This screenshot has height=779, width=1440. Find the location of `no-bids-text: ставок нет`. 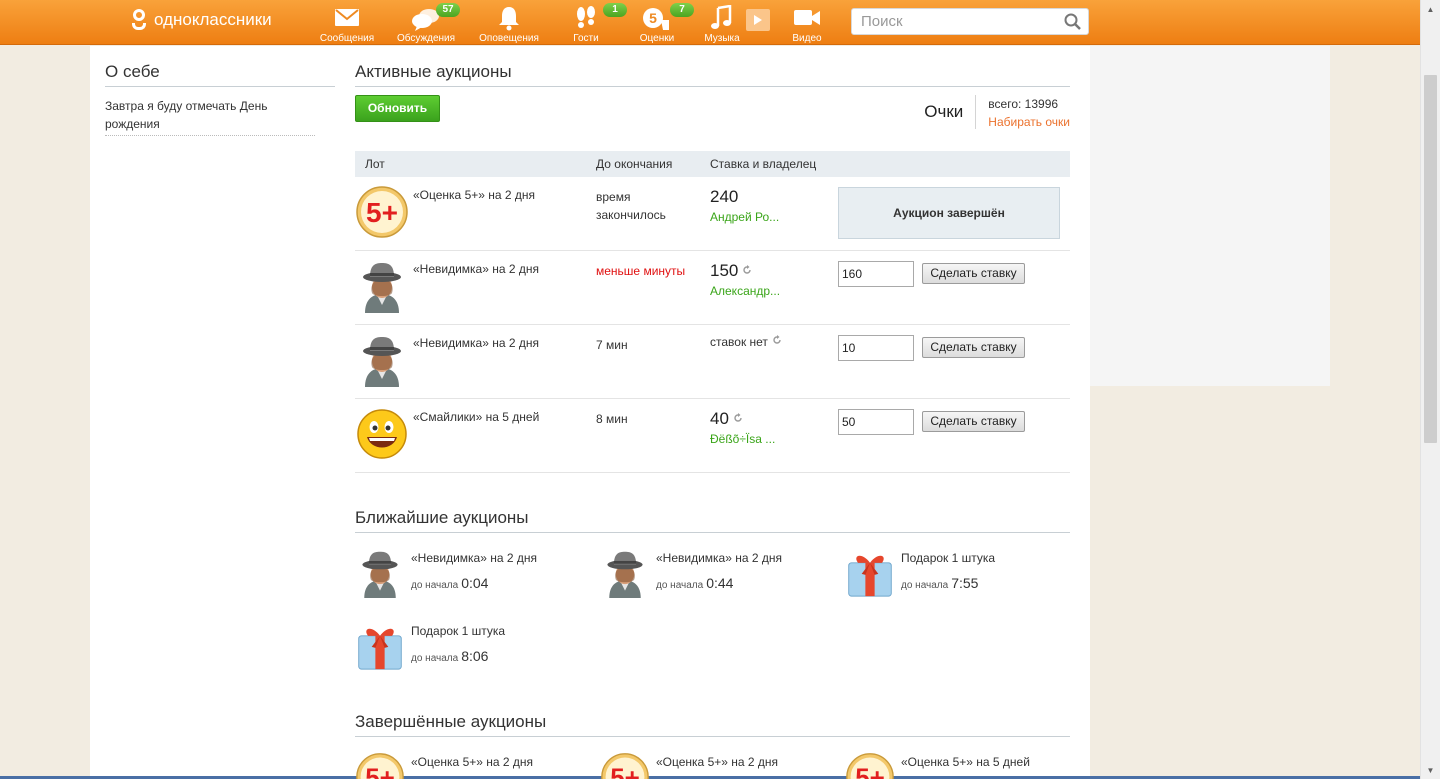

no-bids-text: ставок нет is located at coordinates (739, 342).